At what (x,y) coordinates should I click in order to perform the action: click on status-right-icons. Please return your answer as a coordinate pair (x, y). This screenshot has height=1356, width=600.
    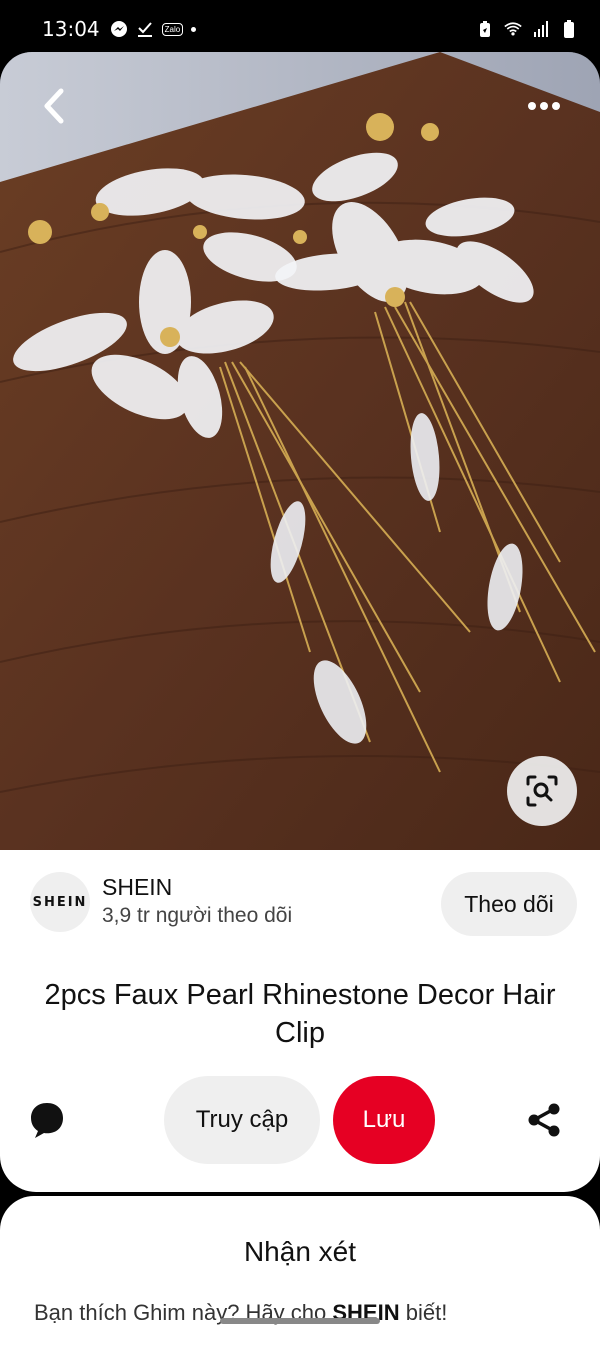
    Looking at the image, I should click on (527, 29).